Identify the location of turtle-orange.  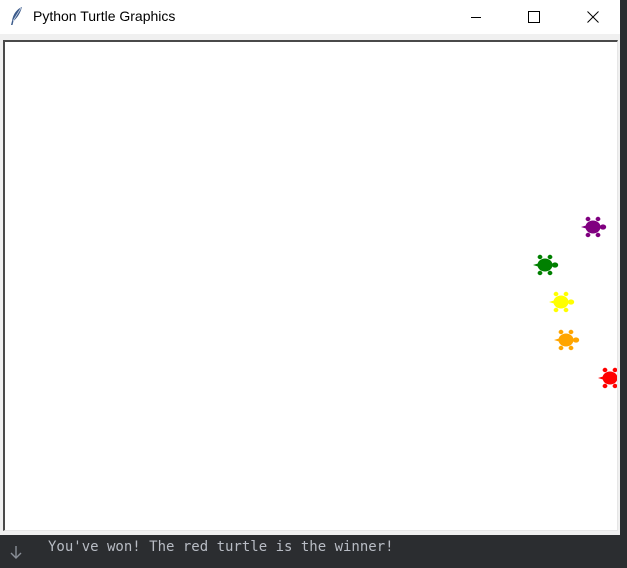
(567, 340).